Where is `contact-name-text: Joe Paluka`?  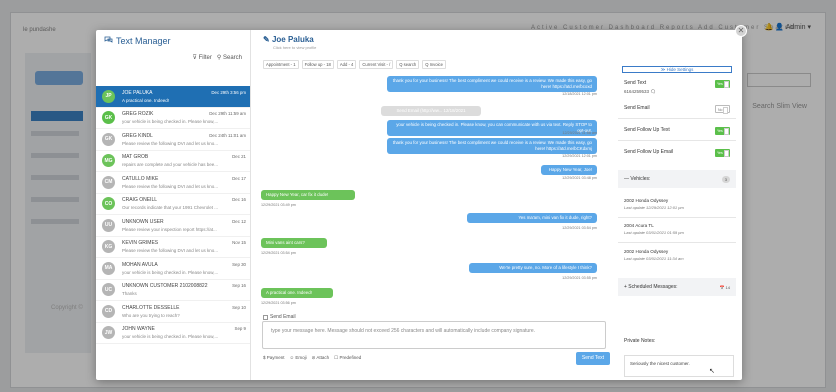 contact-name-text: Joe Paluka is located at coordinates (292, 39).